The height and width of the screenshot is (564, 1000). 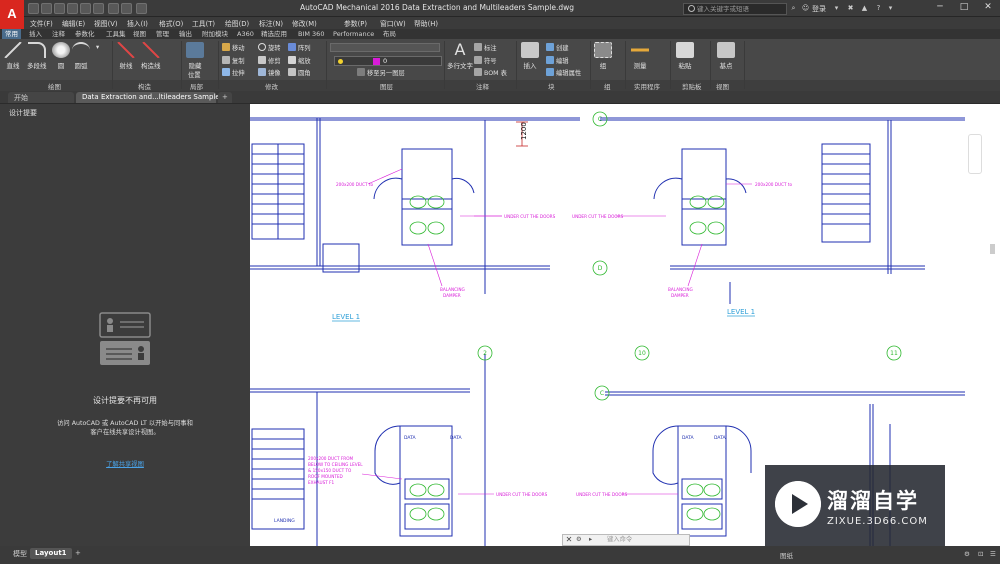 I want to click on login-button: 登录, so click(x=819, y=9).